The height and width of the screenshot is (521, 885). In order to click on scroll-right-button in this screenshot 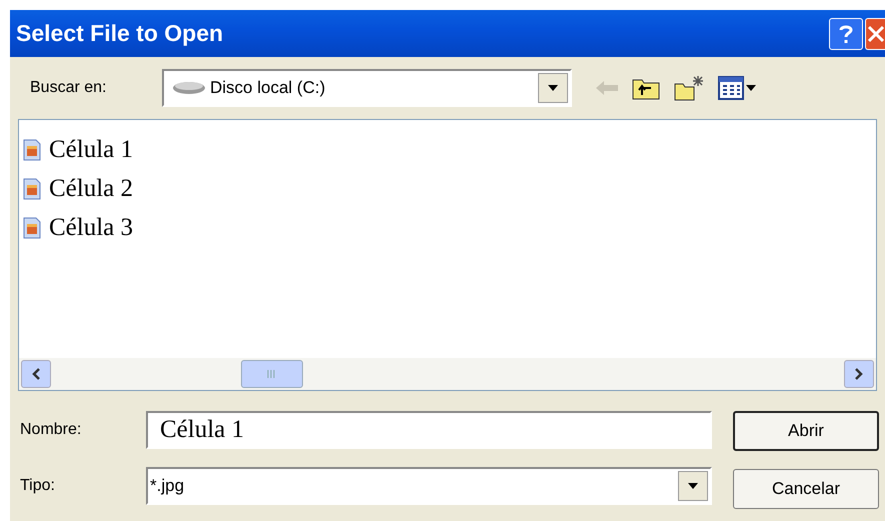, I will do `click(859, 374)`.